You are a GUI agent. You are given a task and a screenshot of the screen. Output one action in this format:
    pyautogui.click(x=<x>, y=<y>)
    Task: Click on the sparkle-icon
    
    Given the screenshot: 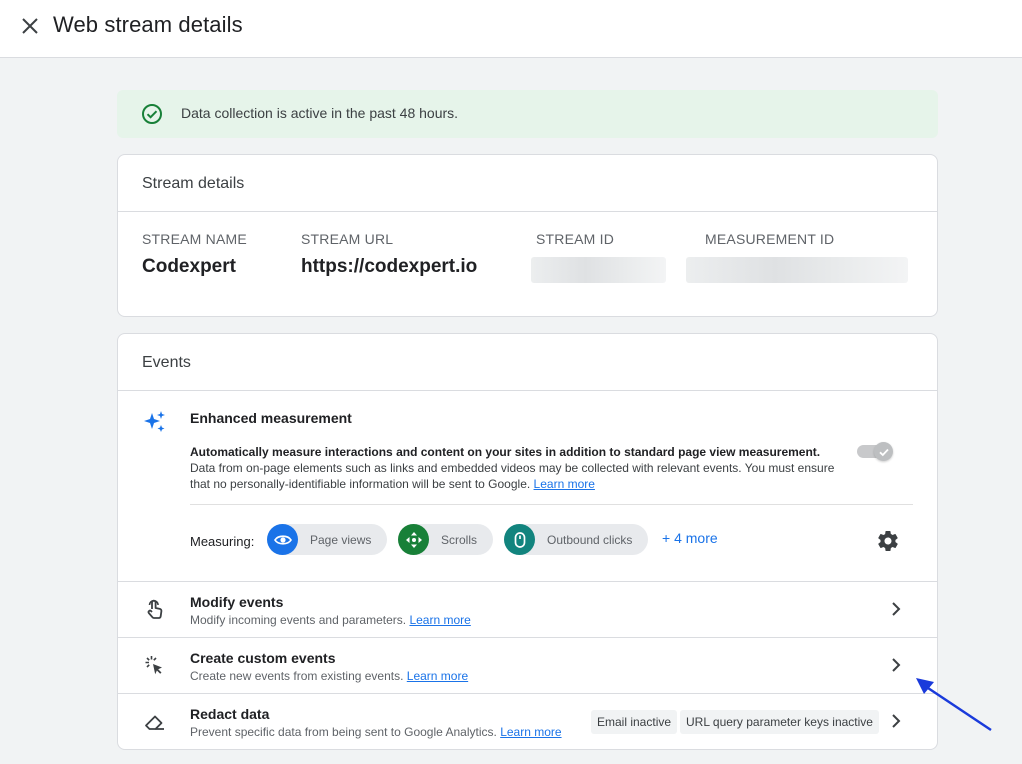 What is the action you would take?
    pyautogui.click(x=154, y=421)
    